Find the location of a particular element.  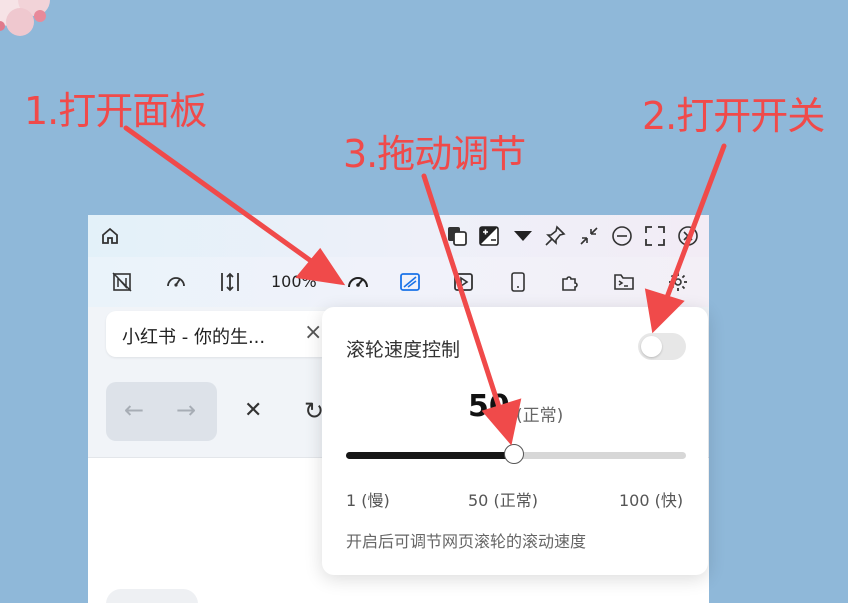

panel-description: 开启后可调节网页滚轮的滚动速度 is located at coordinates (466, 541).